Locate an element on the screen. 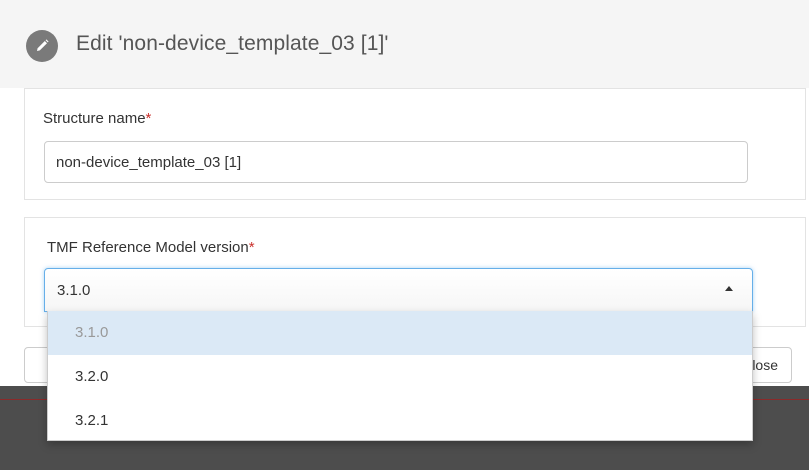 This screenshot has height=470, width=809. structure-name-label: Structure name* is located at coordinates (97, 118).